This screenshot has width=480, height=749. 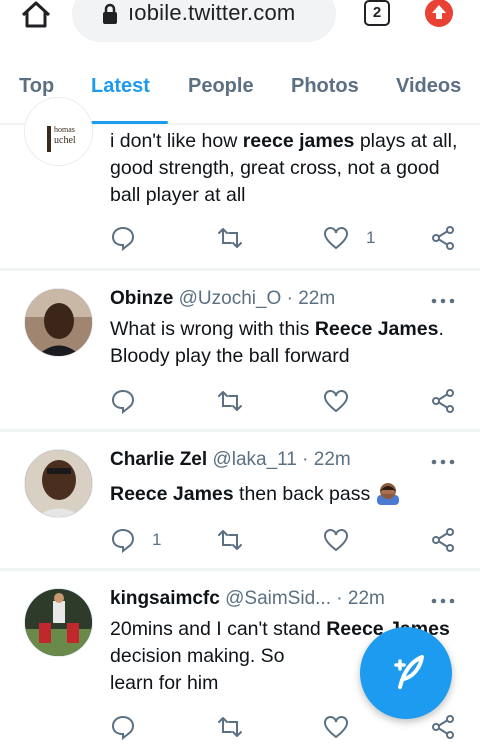 What do you see at coordinates (387, 494) in the screenshot?
I see `person-facepalming-emoji` at bounding box center [387, 494].